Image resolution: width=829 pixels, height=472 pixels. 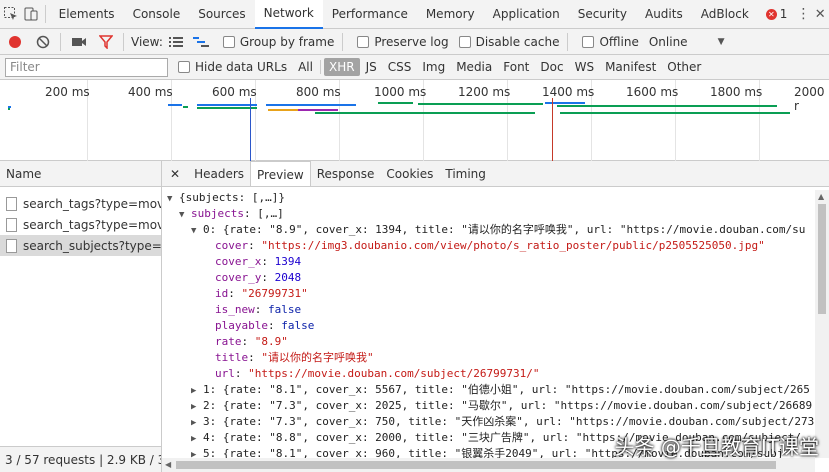 What do you see at coordinates (602, 14) in the screenshot?
I see `tab-security: Security` at bounding box center [602, 14].